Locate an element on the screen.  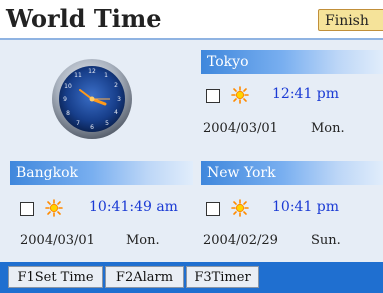
svg-text: 9 is located at coordinates (65, 99).